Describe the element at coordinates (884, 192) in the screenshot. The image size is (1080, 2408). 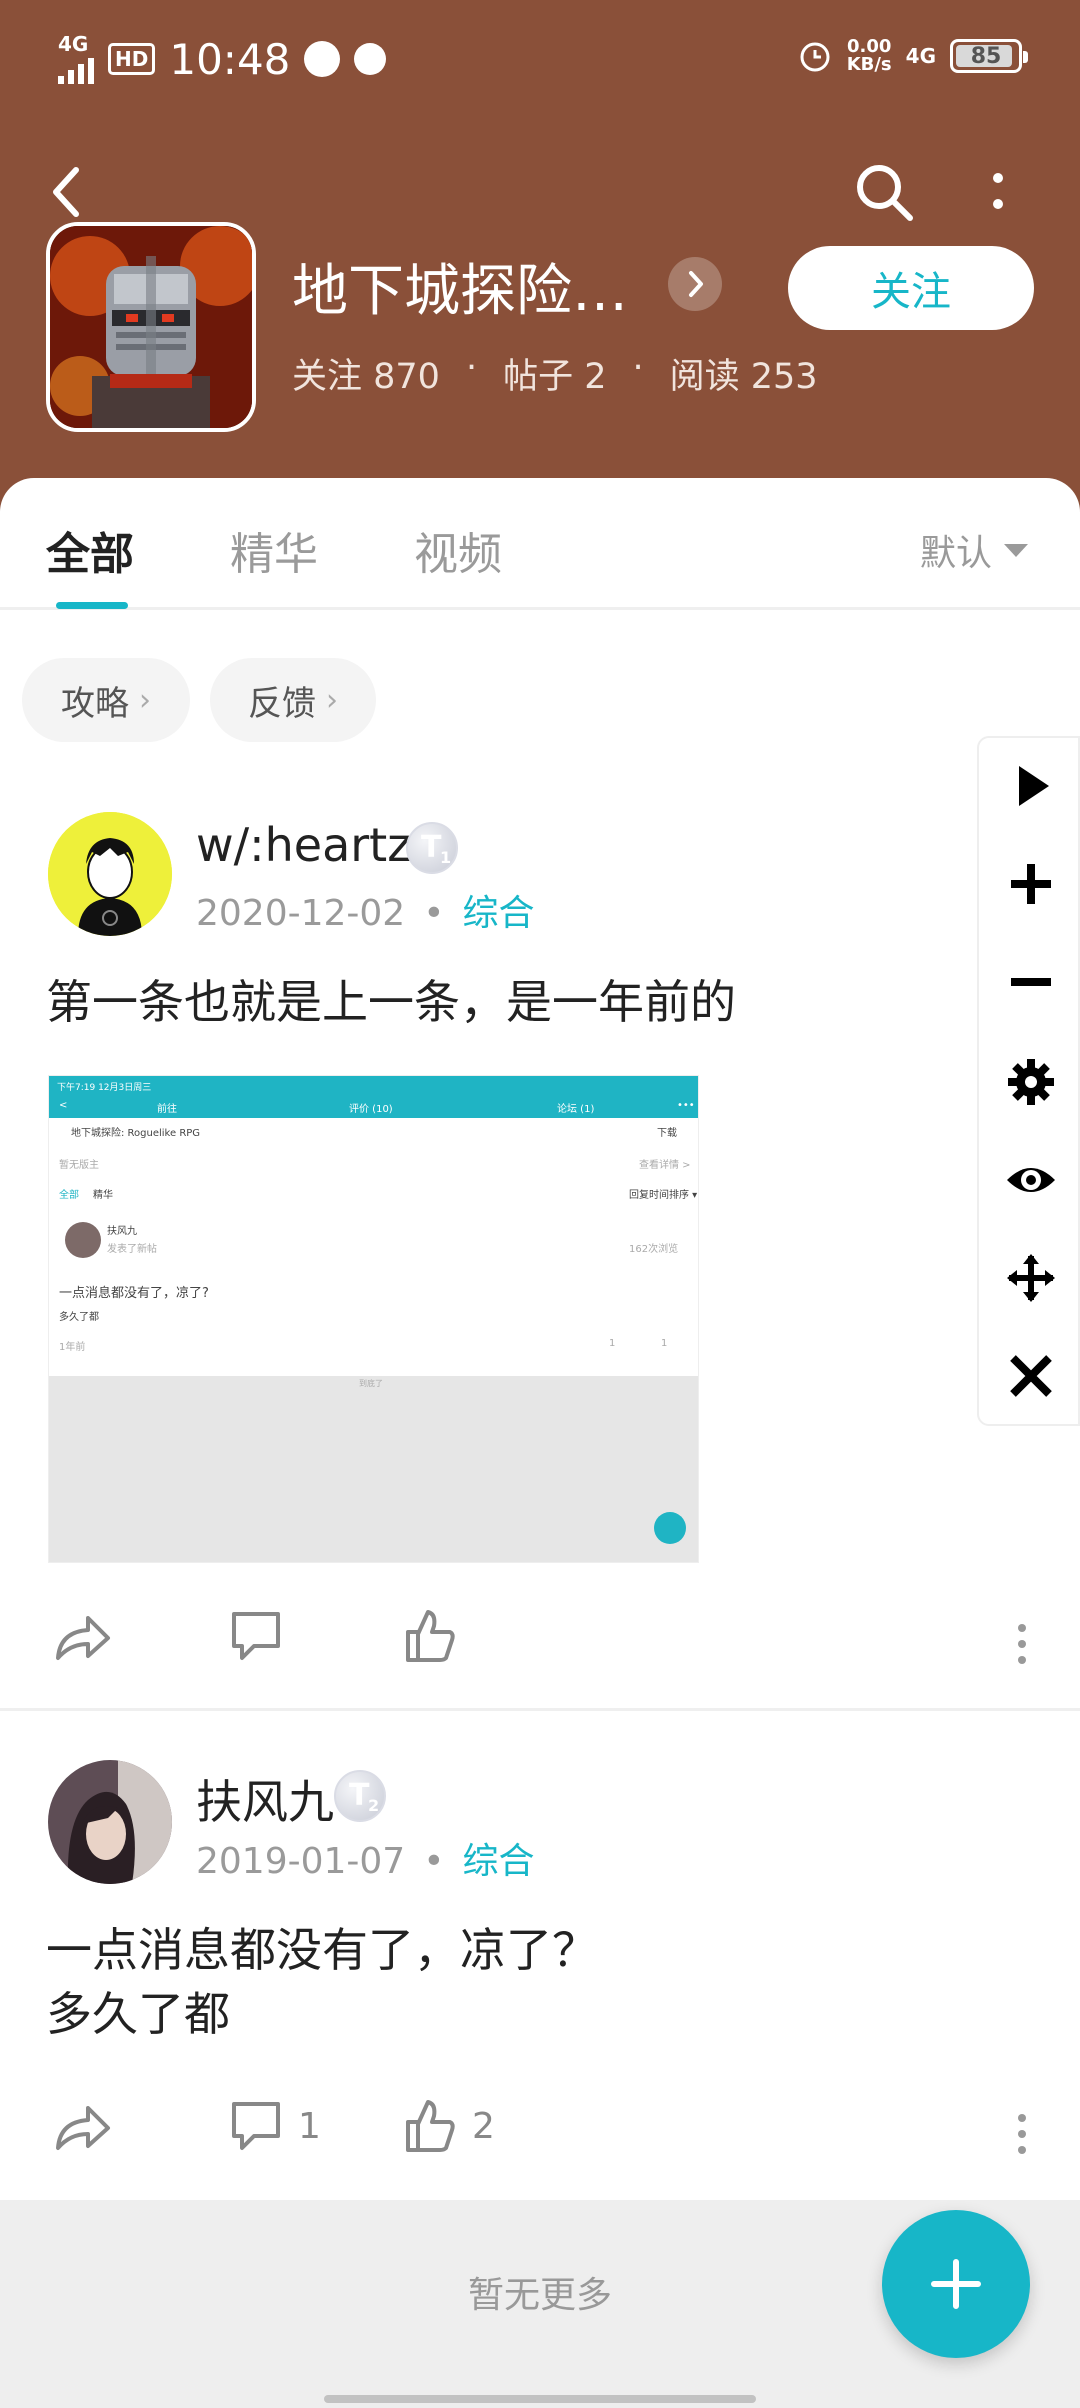
I see `search-icon` at that location.